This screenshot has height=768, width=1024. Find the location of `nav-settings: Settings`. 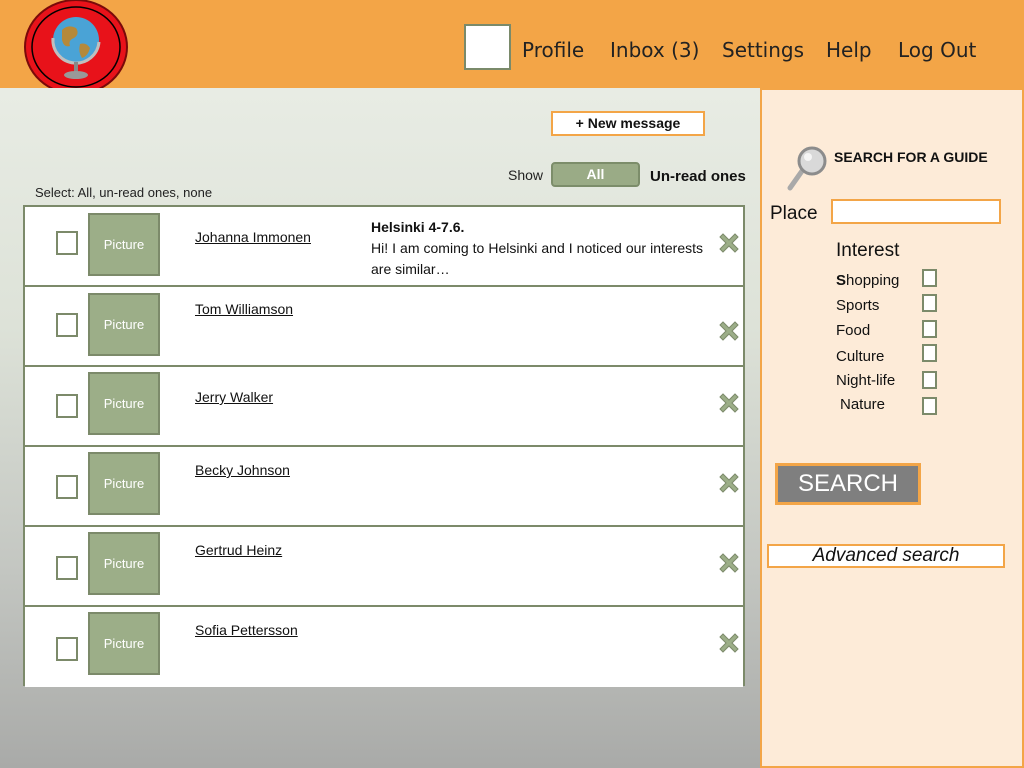

nav-settings: Settings is located at coordinates (763, 50).